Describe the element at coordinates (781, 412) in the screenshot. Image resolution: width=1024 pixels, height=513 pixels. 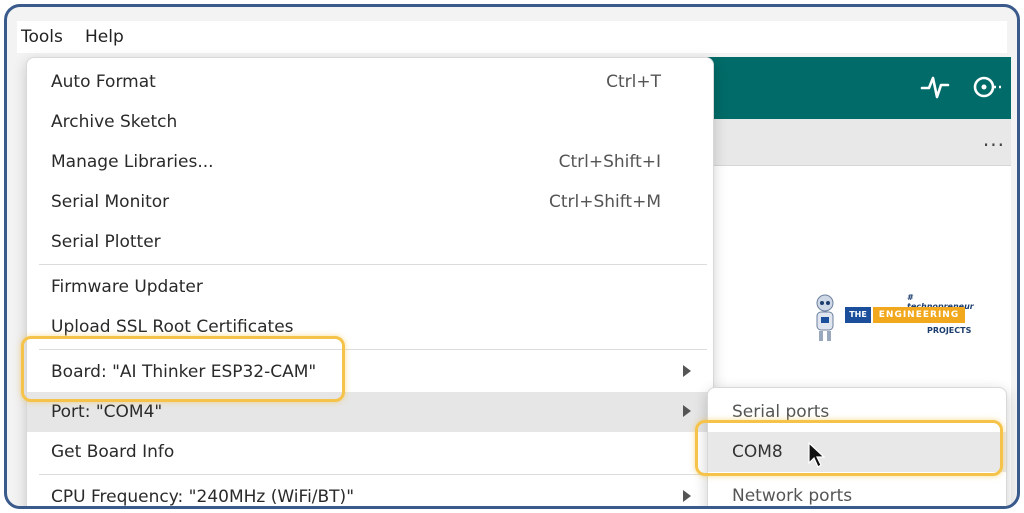
I see `submenu-header-label: Serial ports` at that location.